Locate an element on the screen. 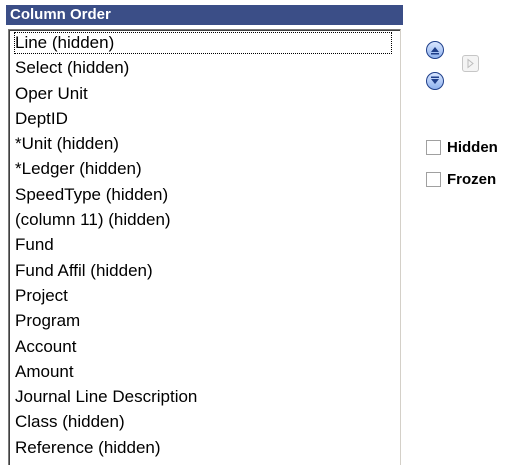 This screenshot has width=506, height=465. list-item: SpeedType (hidden) is located at coordinates (204, 194).